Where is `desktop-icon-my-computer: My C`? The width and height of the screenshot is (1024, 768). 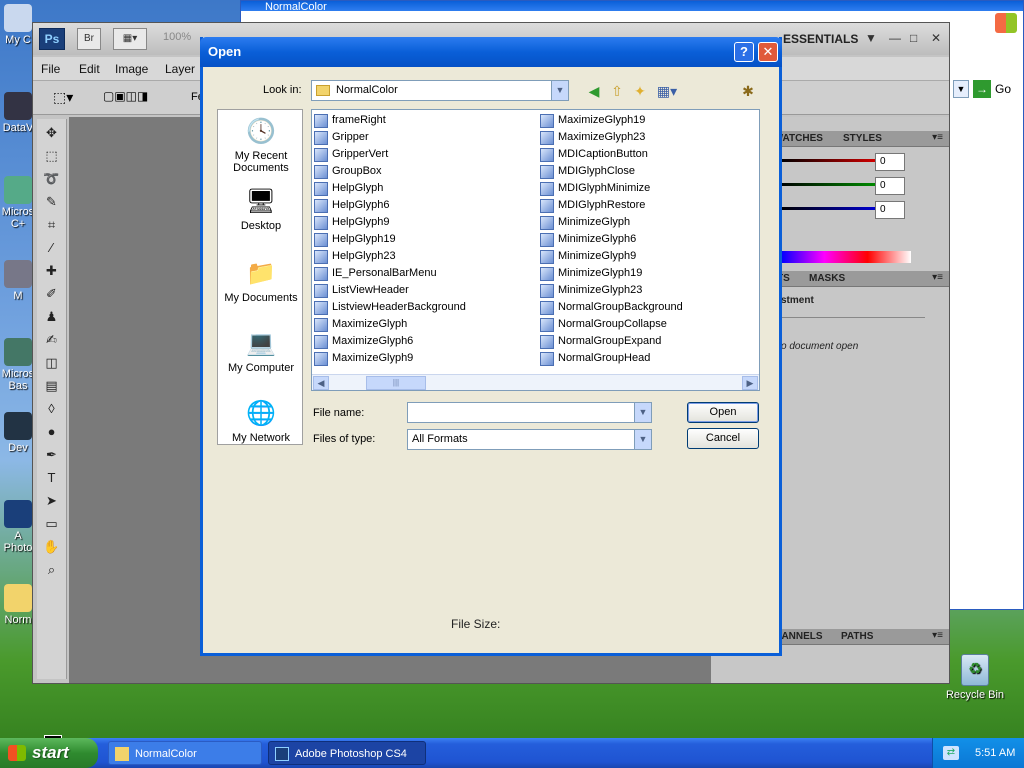
desktop-icon-my-computer: My C is located at coordinates (18, 25).